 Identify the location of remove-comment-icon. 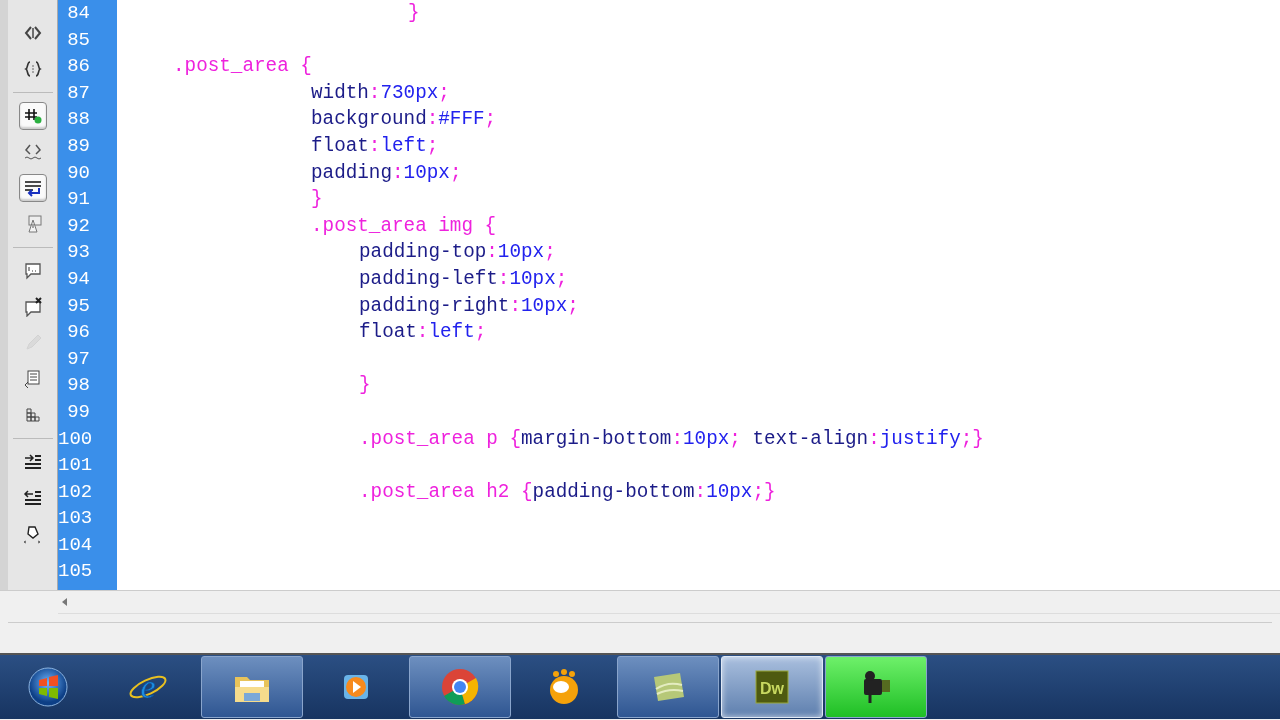
(32, 307).